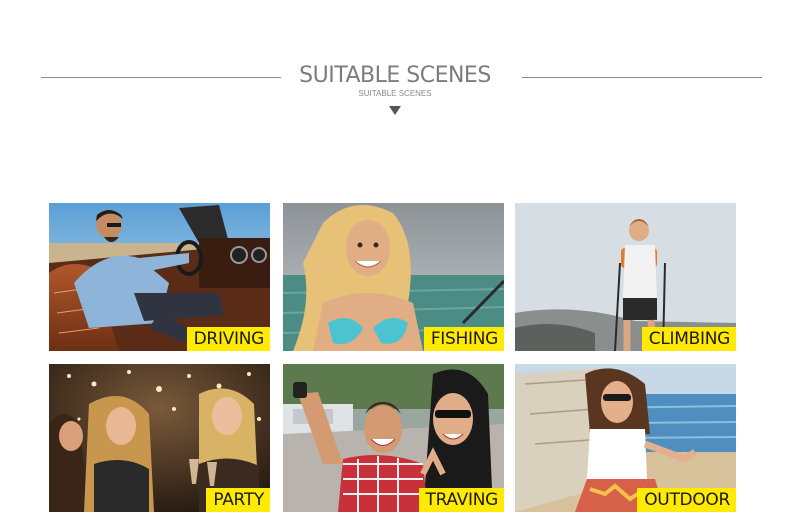  Describe the element at coordinates (395, 93) in the screenshot. I see `section-subtitle: SUITABLE SCENES` at that location.